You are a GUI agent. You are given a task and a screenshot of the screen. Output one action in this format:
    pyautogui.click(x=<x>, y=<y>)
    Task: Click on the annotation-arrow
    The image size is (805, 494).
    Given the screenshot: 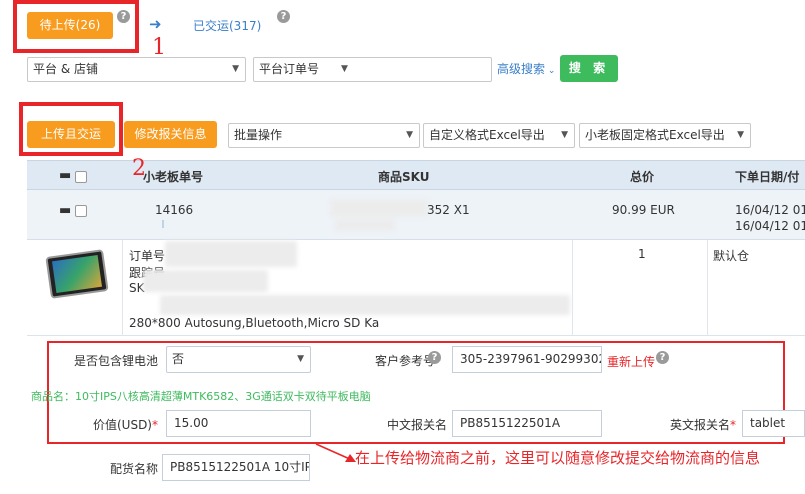 What is the action you would take?
    pyautogui.click(x=335, y=452)
    